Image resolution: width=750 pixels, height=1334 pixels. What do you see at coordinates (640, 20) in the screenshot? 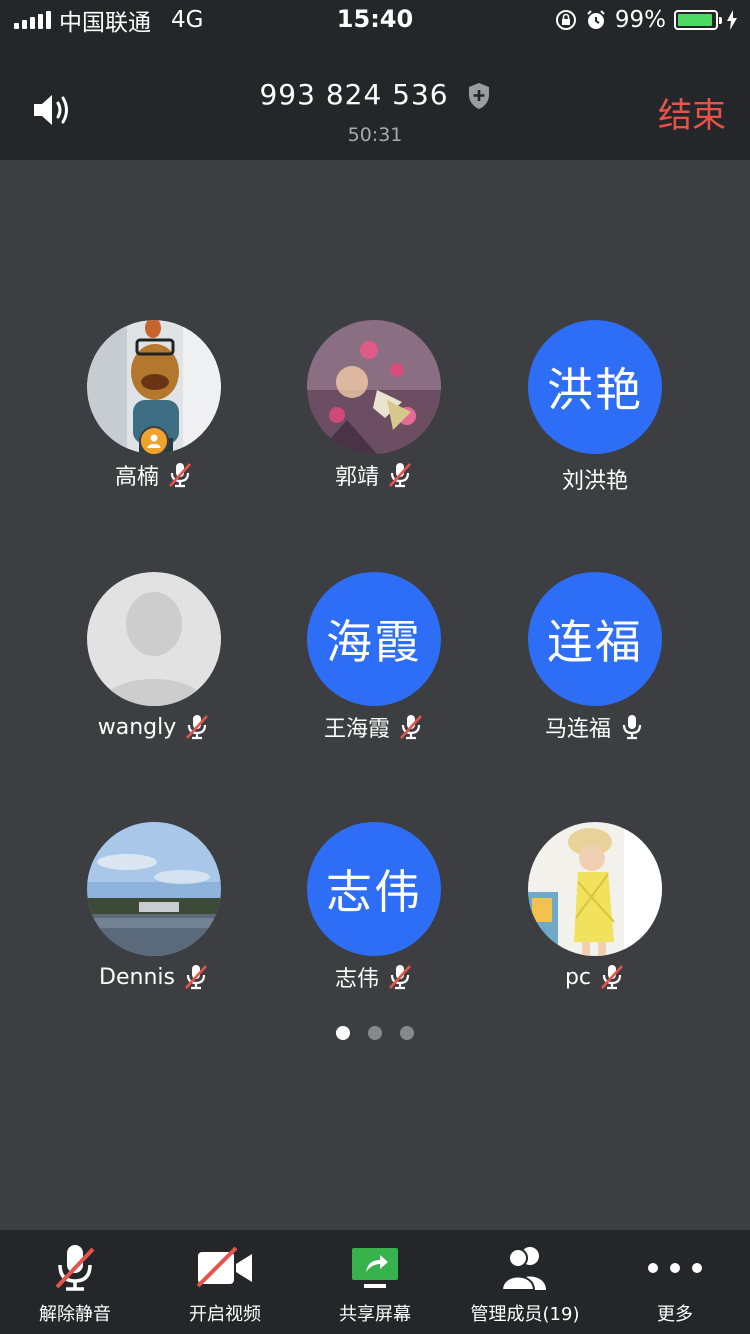
I see `battery-percent: 99%` at bounding box center [640, 20].